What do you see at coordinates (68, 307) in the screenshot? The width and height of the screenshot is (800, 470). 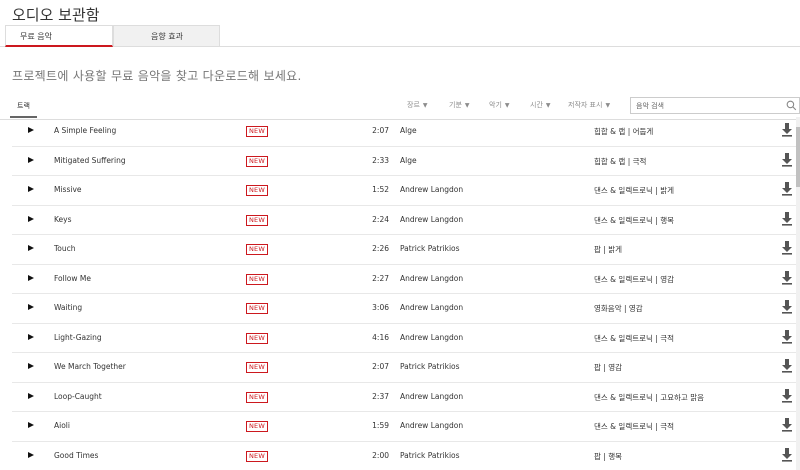 I see `track-title: Waiting` at bounding box center [68, 307].